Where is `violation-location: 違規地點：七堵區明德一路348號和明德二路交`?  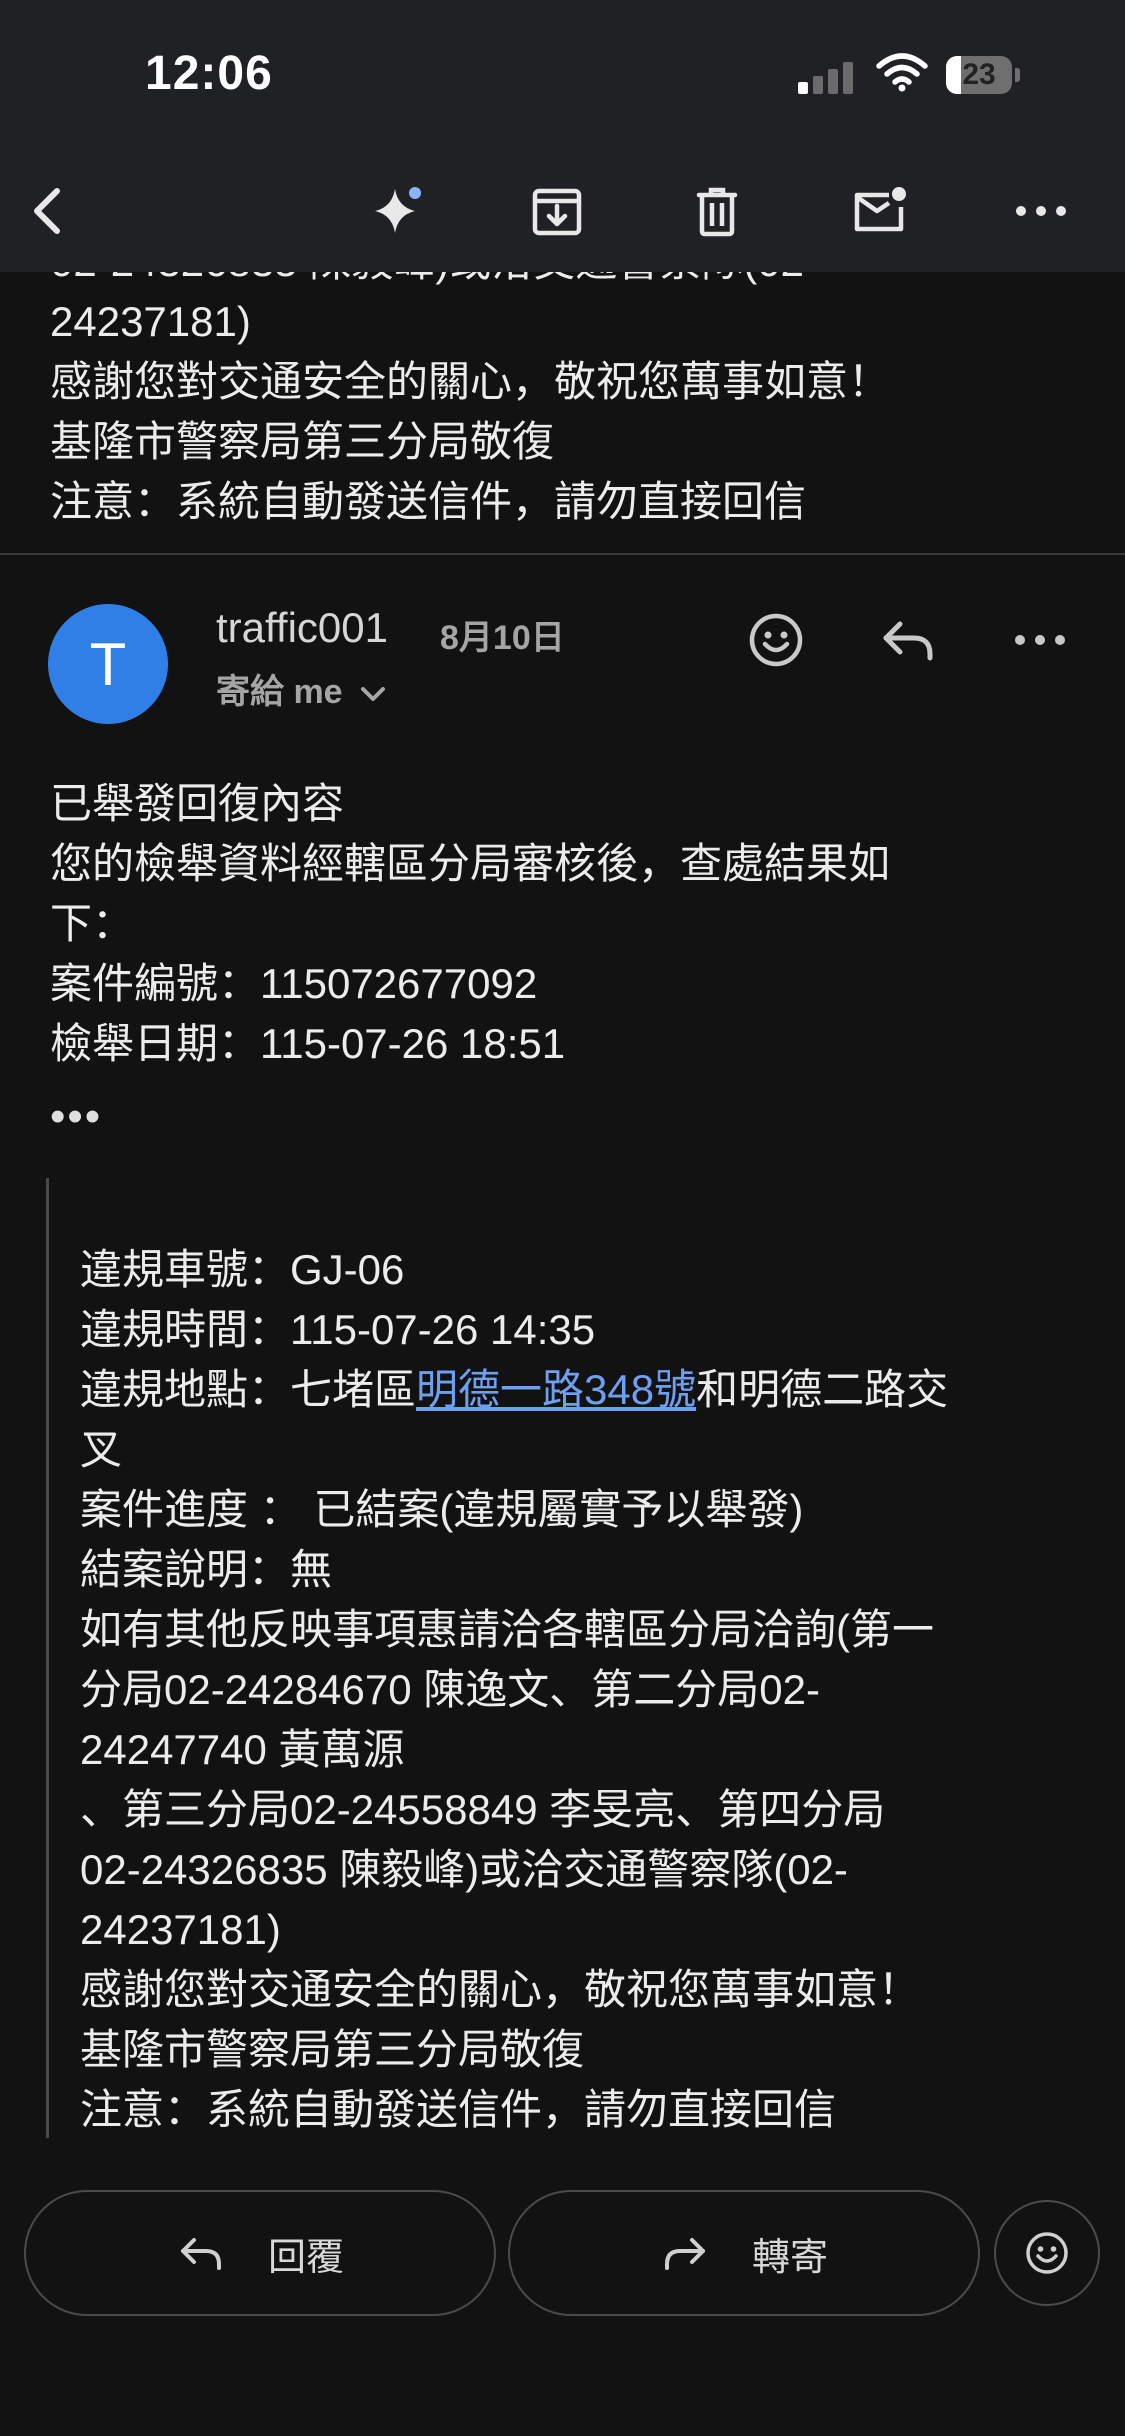
violation-location: 違規地點：七堵區明德一路348號和明德二路交 is located at coordinates (514, 1390).